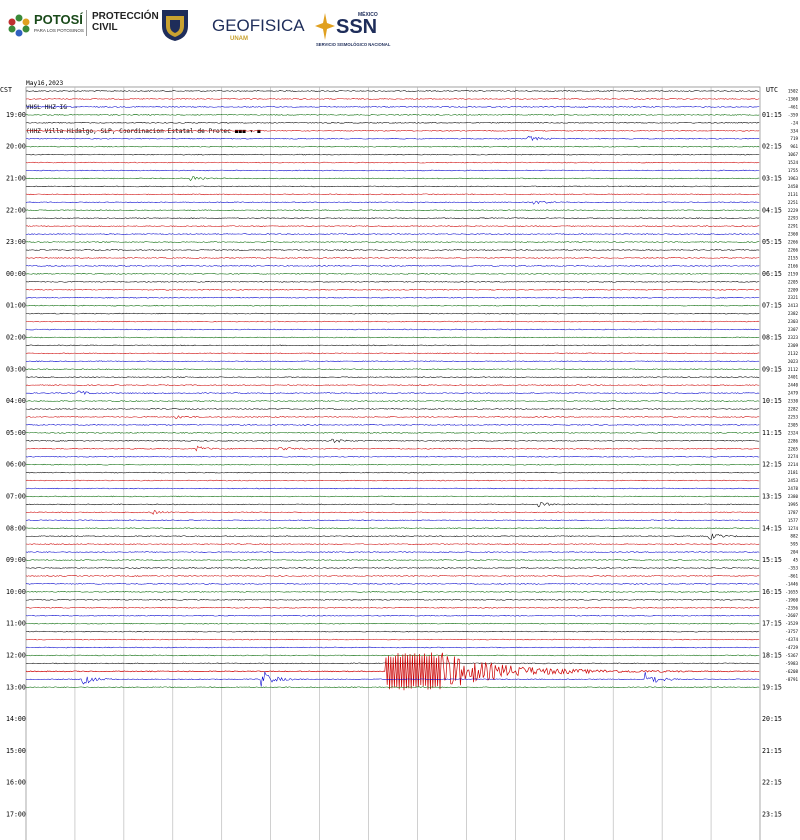 This screenshot has height=840, width=800. What do you see at coordinates (772, 687) in the screenshot?
I see `right-hour-label: 19:15` at bounding box center [772, 687].